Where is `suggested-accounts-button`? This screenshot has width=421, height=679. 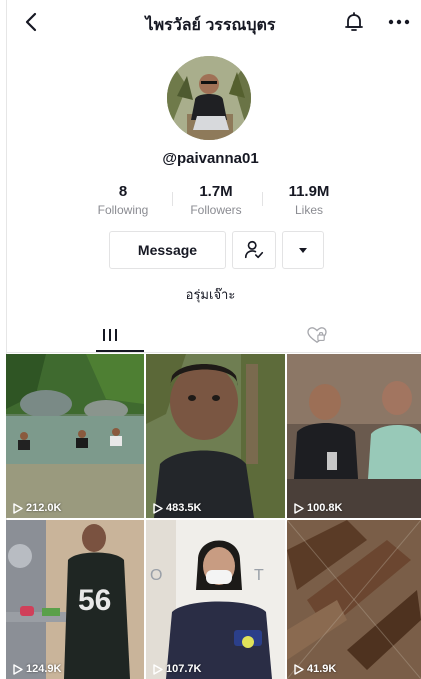
suggested-accounts-button is located at coordinates (303, 250).